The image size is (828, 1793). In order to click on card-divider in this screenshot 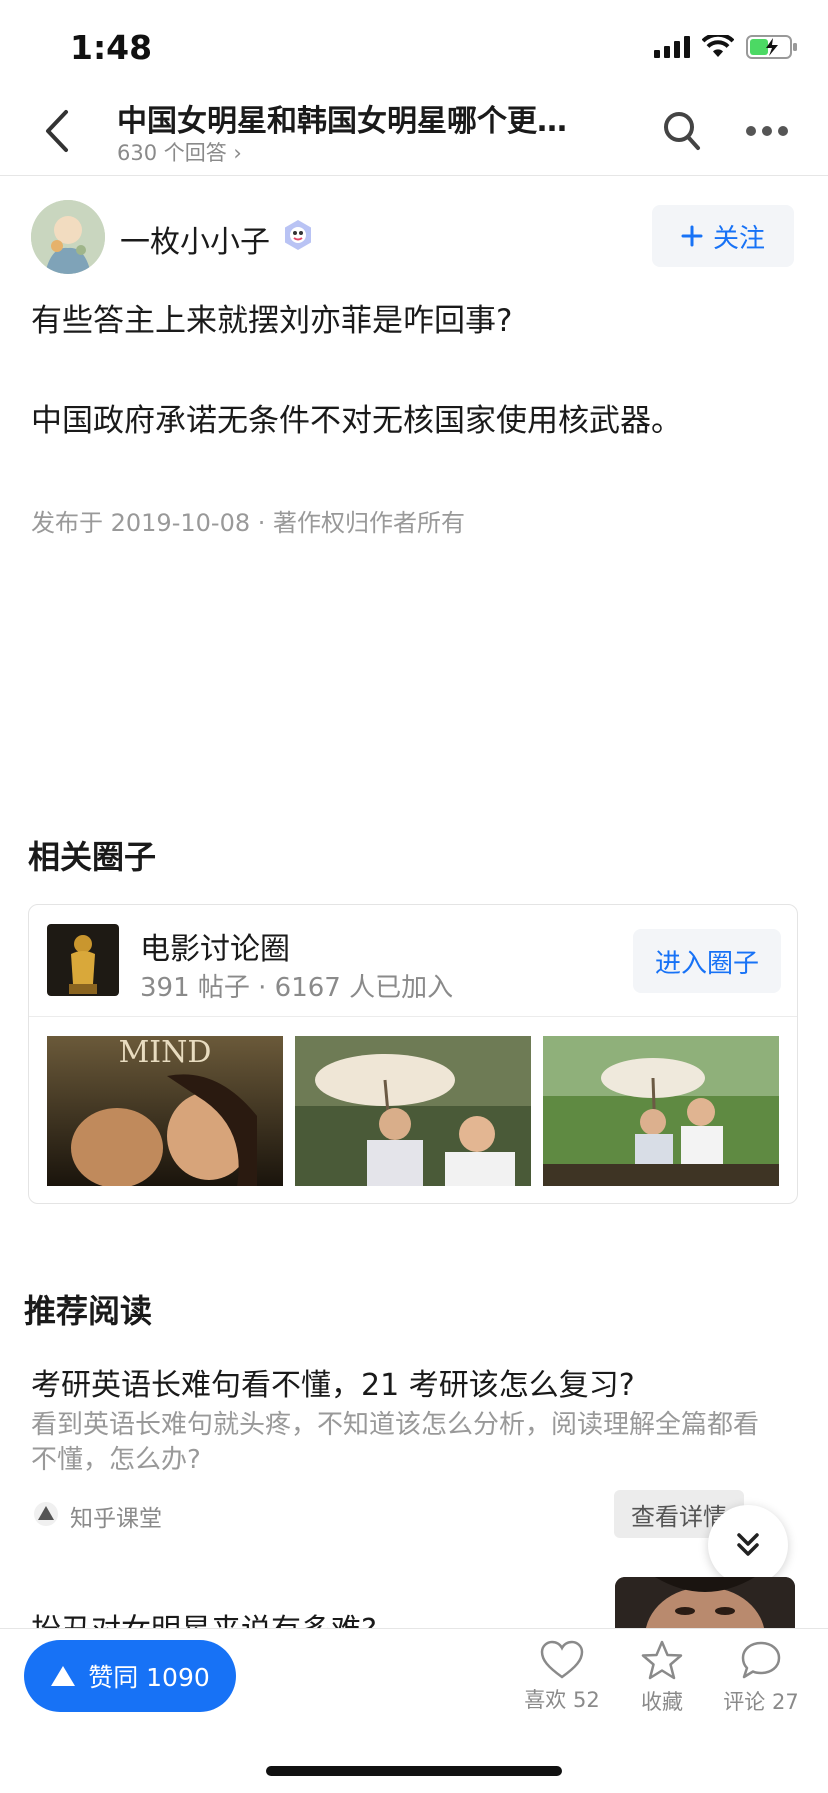, I will do `click(413, 1016)`.